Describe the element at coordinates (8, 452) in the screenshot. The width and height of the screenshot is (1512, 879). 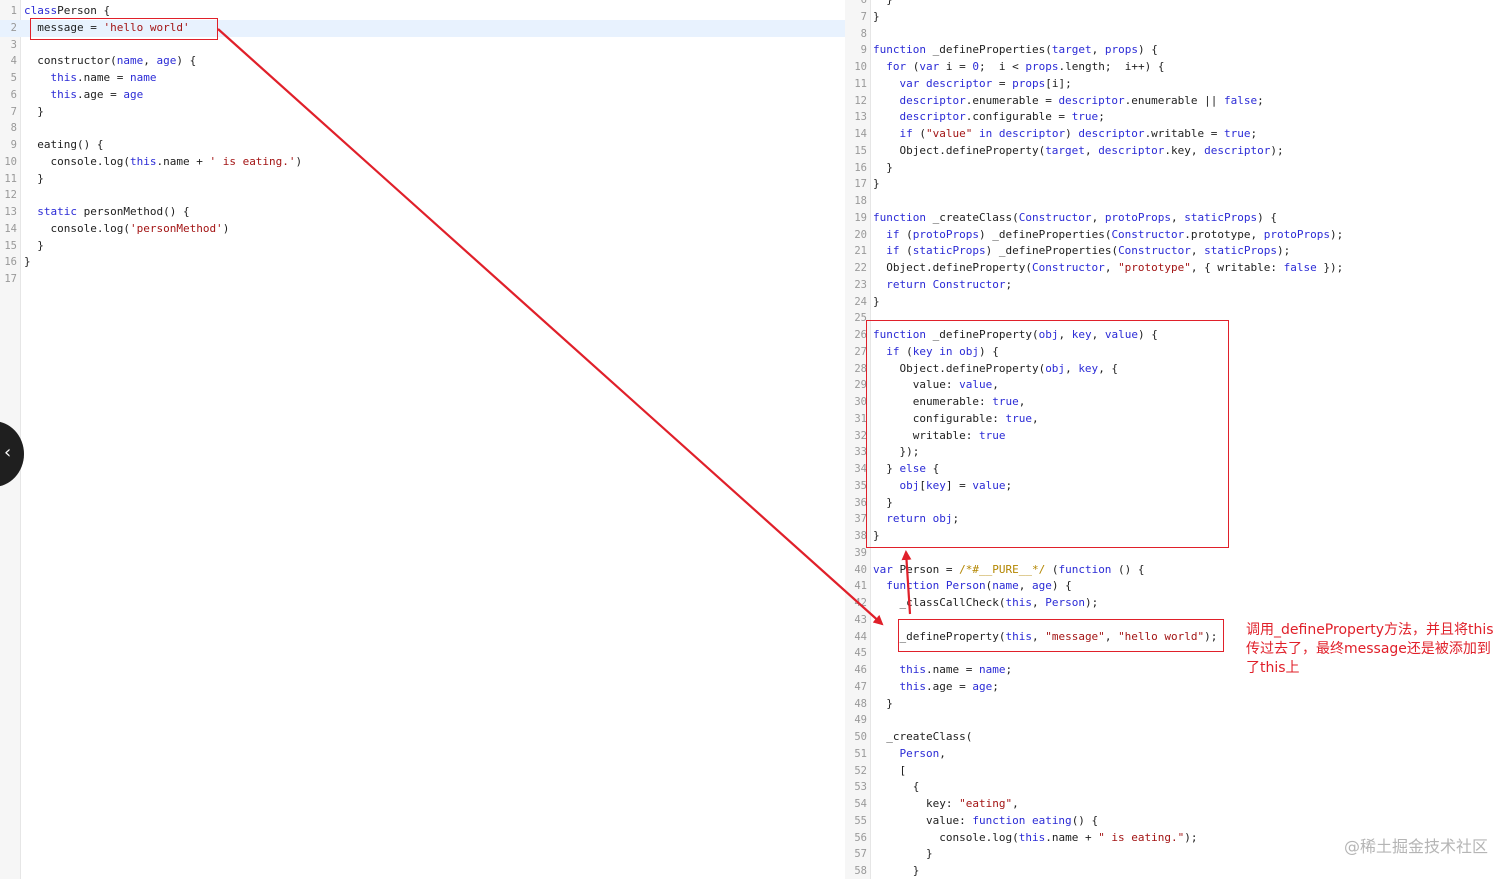
I see `chevron-left-icon: ‹` at that location.